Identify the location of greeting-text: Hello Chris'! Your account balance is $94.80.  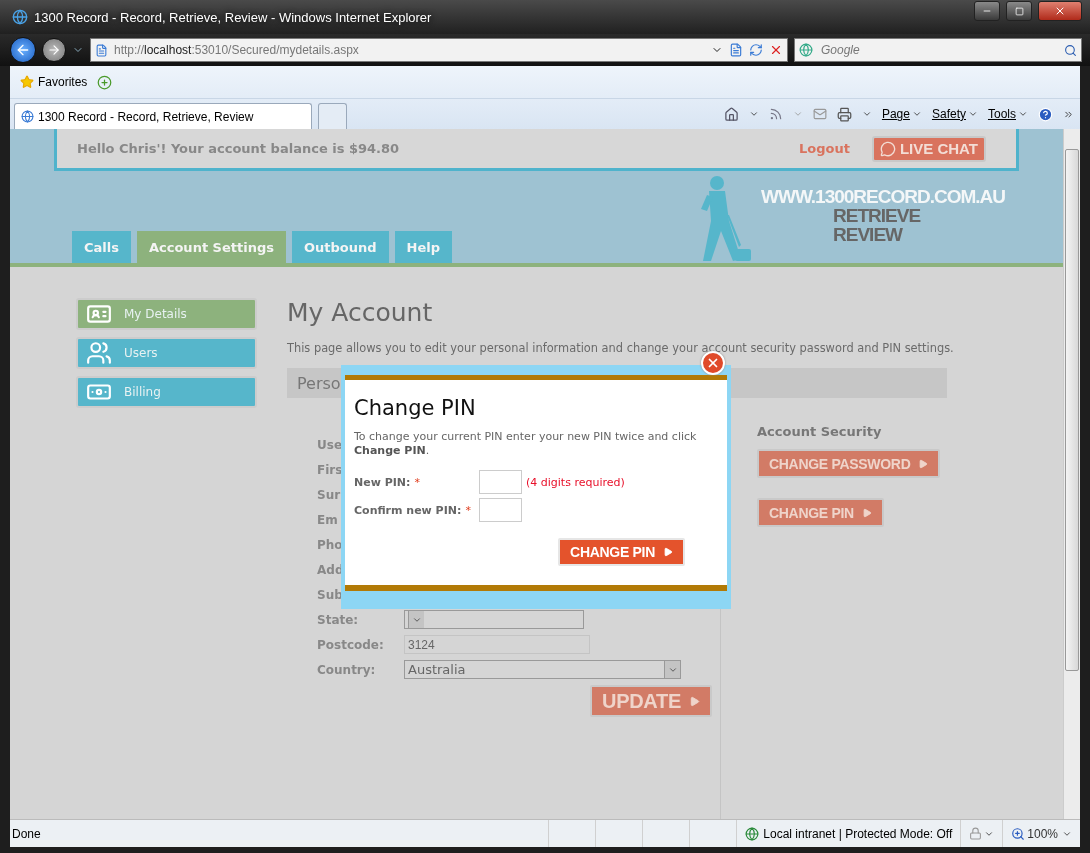
(239, 148).